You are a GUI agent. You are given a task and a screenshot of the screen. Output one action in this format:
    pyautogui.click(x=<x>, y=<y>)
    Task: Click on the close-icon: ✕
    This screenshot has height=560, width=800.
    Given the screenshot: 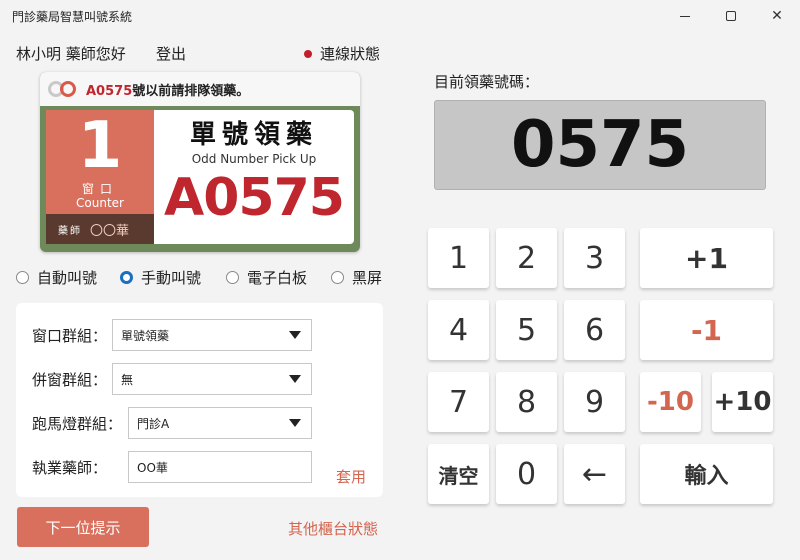 What is the action you would take?
    pyautogui.click(x=777, y=16)
    